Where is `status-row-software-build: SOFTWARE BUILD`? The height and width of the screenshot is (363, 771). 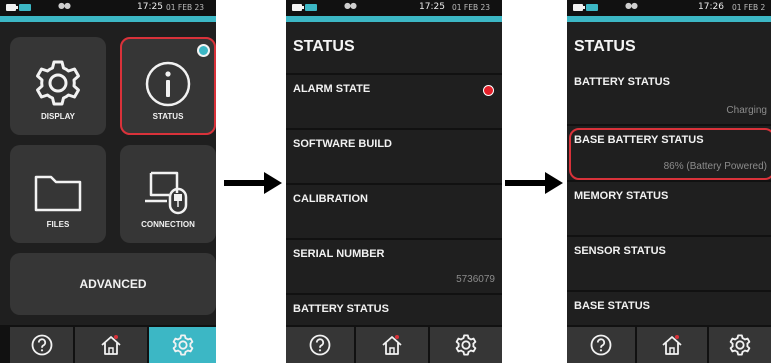
status-row-software-build: SOFTWARE BUILD is located at coordinates (394, 155).